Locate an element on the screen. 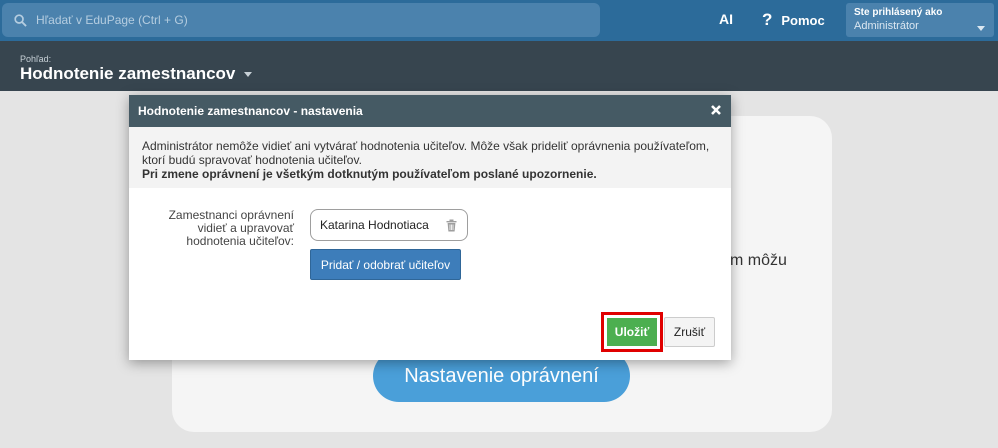 This screenshot has height=448, width=998. save-highlight: Uložiť is located at coordinates (632, 332).